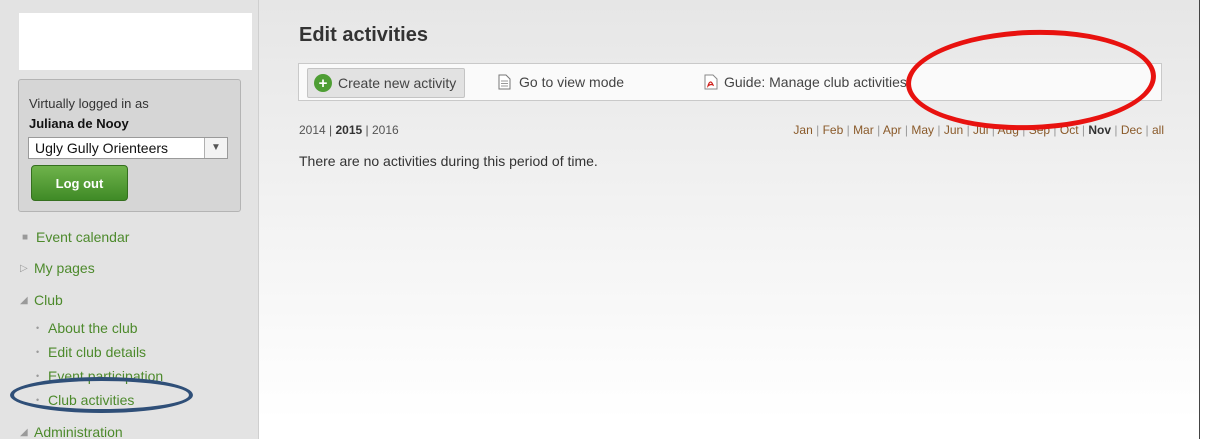 Image resolution: width=1205 pixels, height=440 pixels. I want to click on guide-link: Guide: Manage club activities, so click(805, 82).